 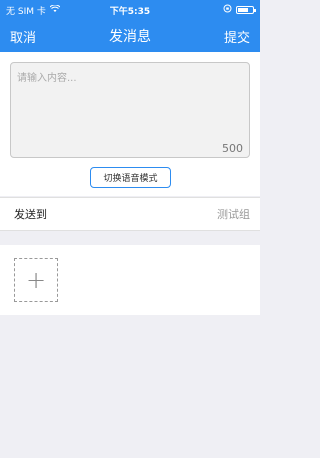 What do you see at coordinates (130, 10) in the screenshot?
I see `status-bar: 无 SIM 卡 下午5:35` at bounding box center [130, 10].